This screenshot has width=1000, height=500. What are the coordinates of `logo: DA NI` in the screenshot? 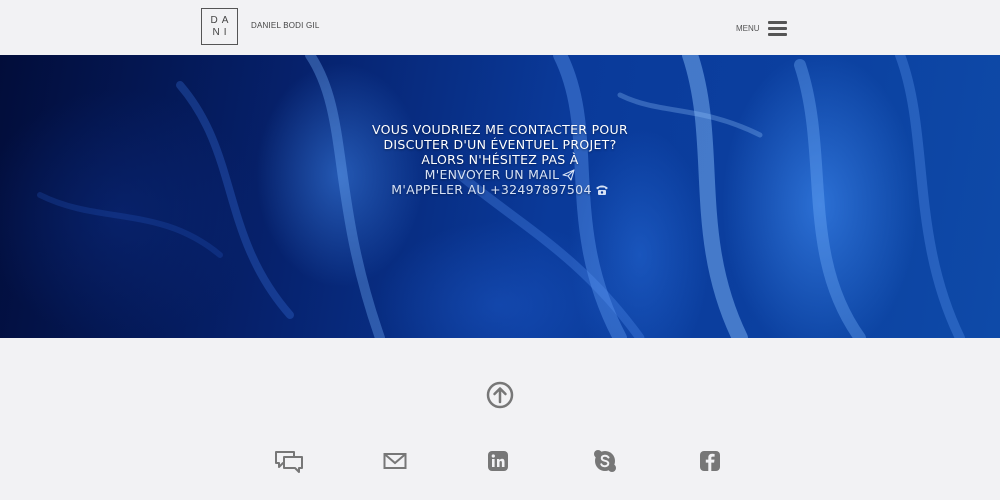 It's located at (219, 26).